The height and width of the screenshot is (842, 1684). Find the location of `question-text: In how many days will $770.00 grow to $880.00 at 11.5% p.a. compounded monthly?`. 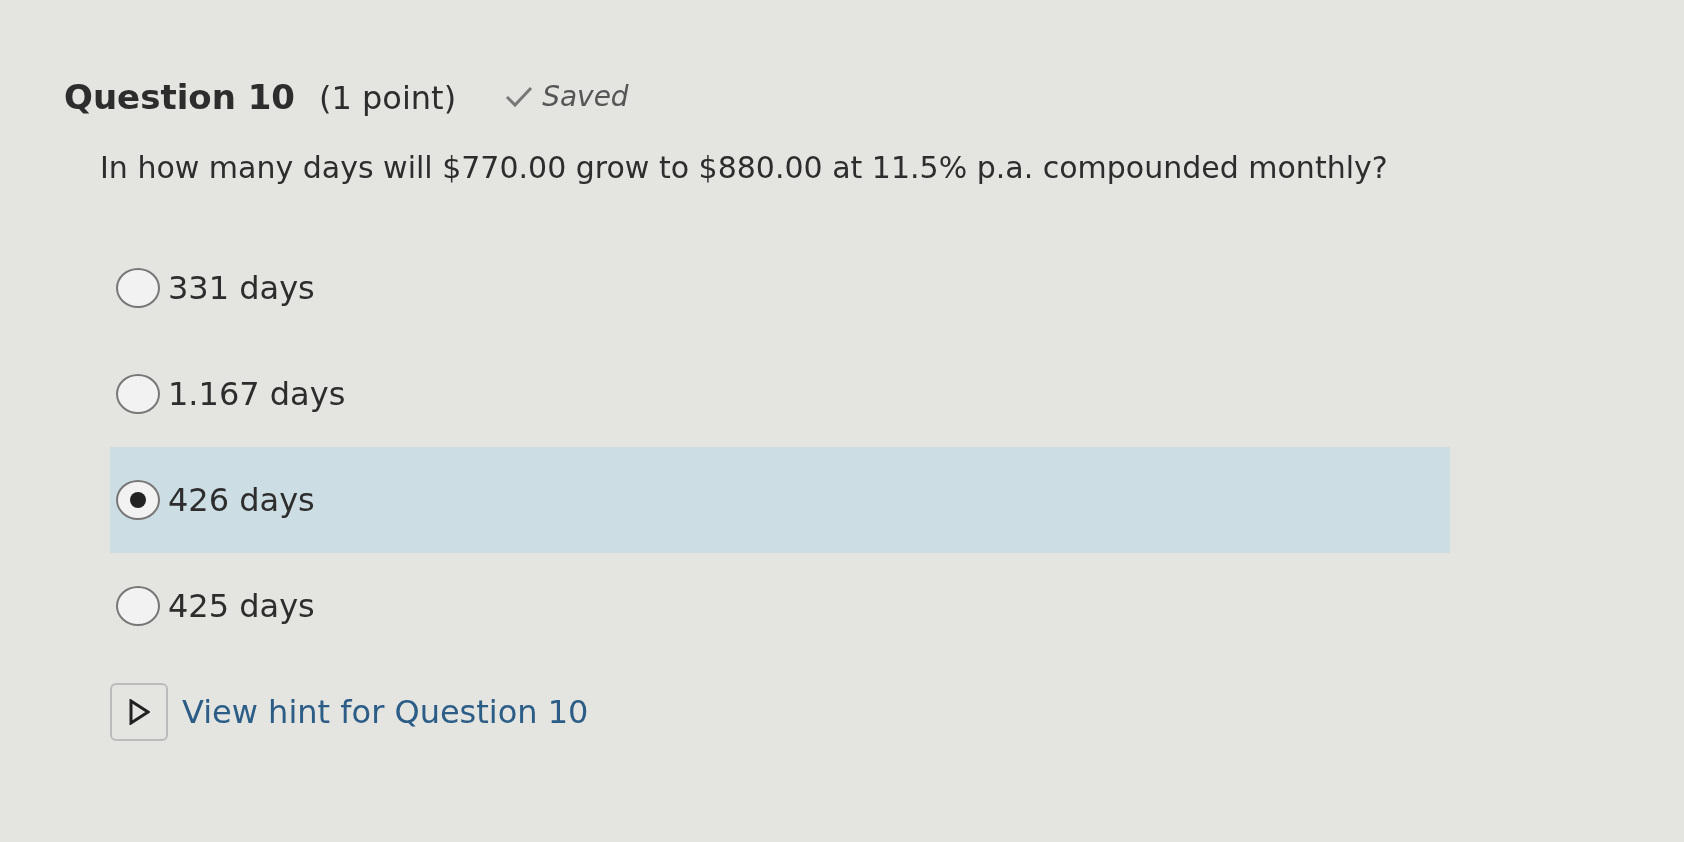

question-text: In how many days will $770.00 grow to $880.00 at 11.5% p.a. compounded monthly? is located at coordinates (744, 168).